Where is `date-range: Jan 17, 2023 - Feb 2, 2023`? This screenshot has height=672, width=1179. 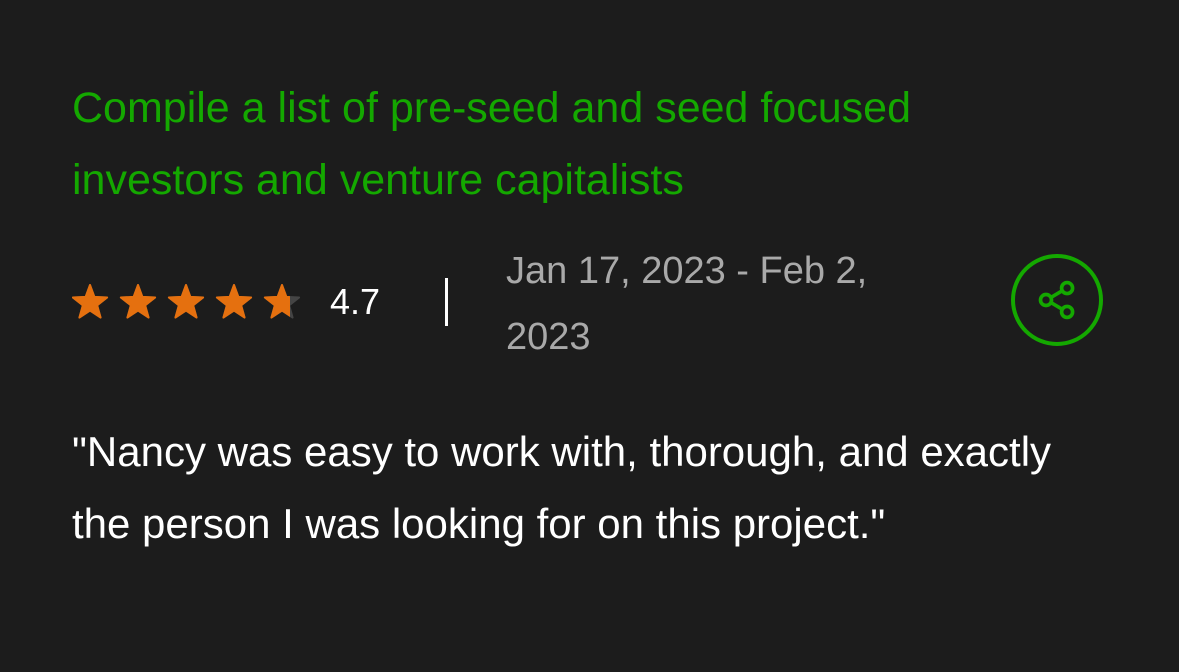
date-range: Jan 17, 2023 - Feb 2, 2023 is located at coordinates (687, 304).